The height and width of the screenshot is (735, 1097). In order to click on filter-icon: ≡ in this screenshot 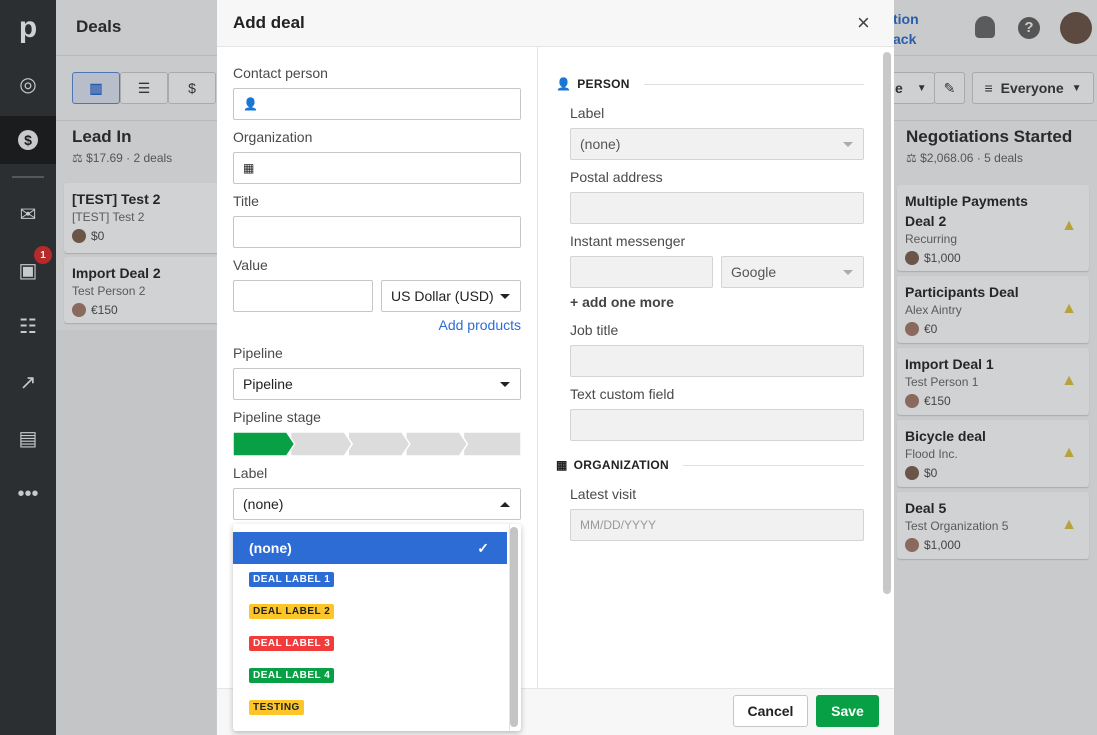, I will do `click(988, 88)`.